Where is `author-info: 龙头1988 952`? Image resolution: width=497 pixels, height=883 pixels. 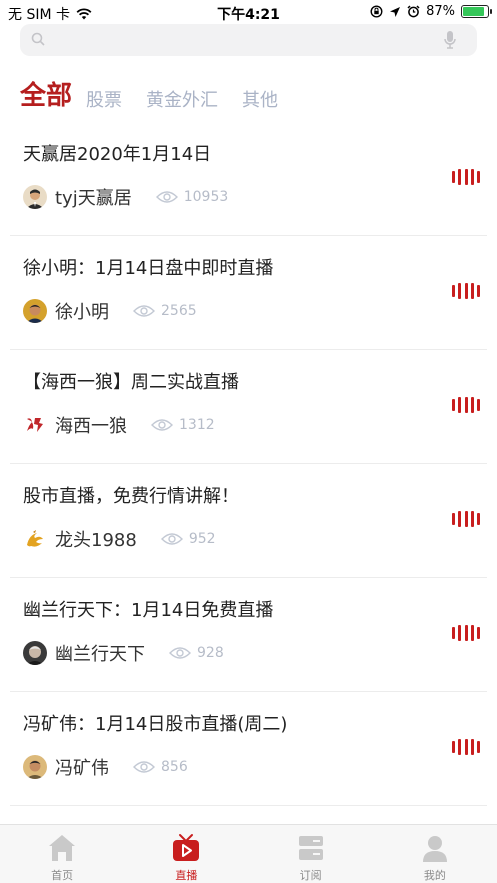 author-info: 龙头1988 952 is located at coordinates (119, 539).